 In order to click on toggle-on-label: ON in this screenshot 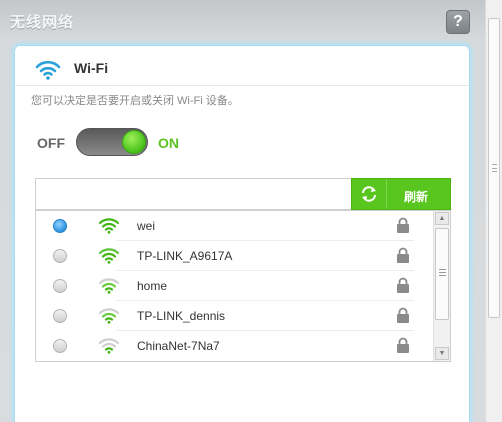, I will do `click(168, 143)`.